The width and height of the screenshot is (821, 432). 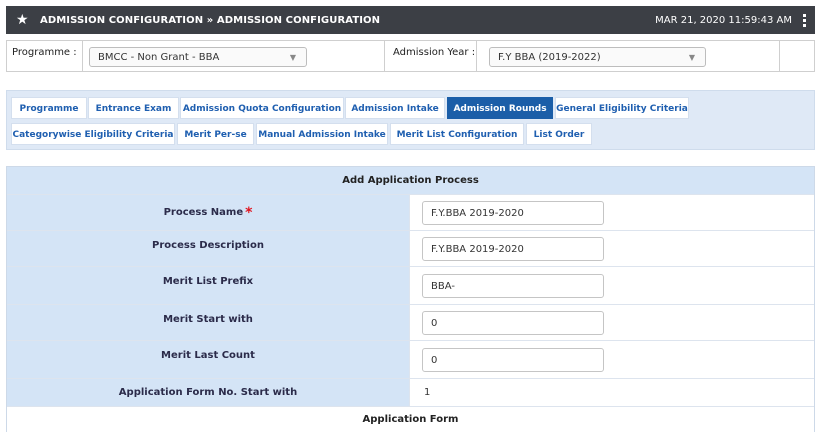 What do you see at coordinates (410, 181) in the screenshot?
I see `form-heading: Add Application Process` at bounding box center [410, 181].